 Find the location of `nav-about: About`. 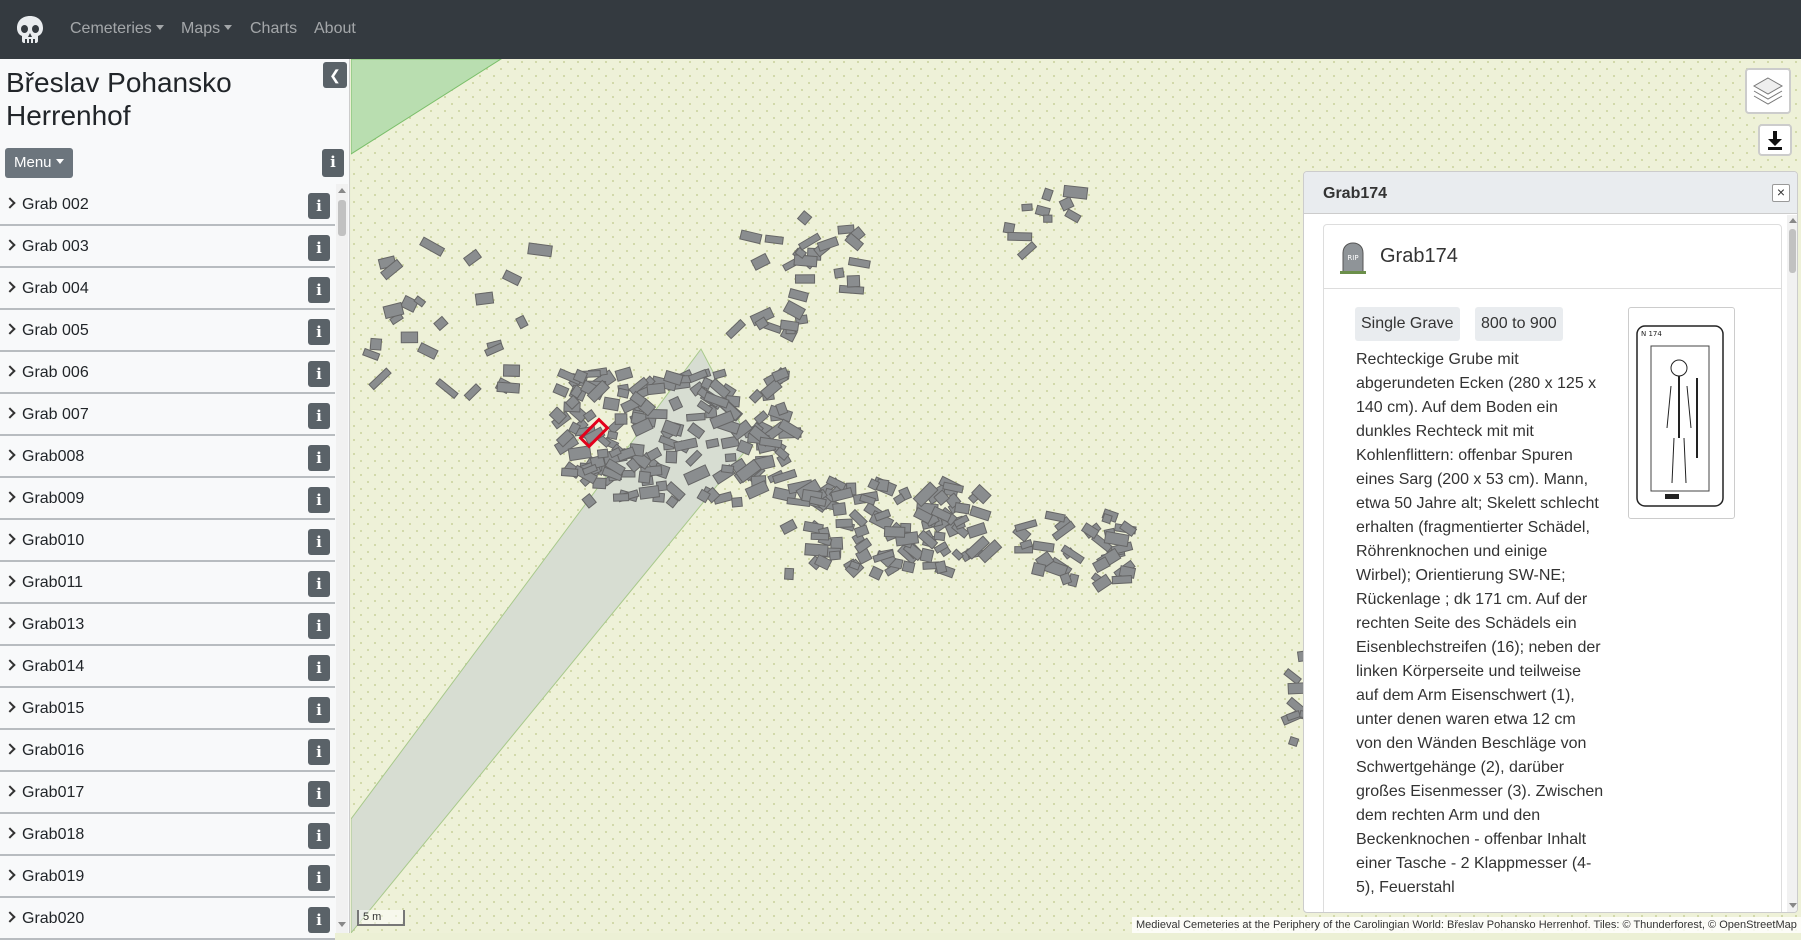

nav-about: About is located at coordinates (335, 29).